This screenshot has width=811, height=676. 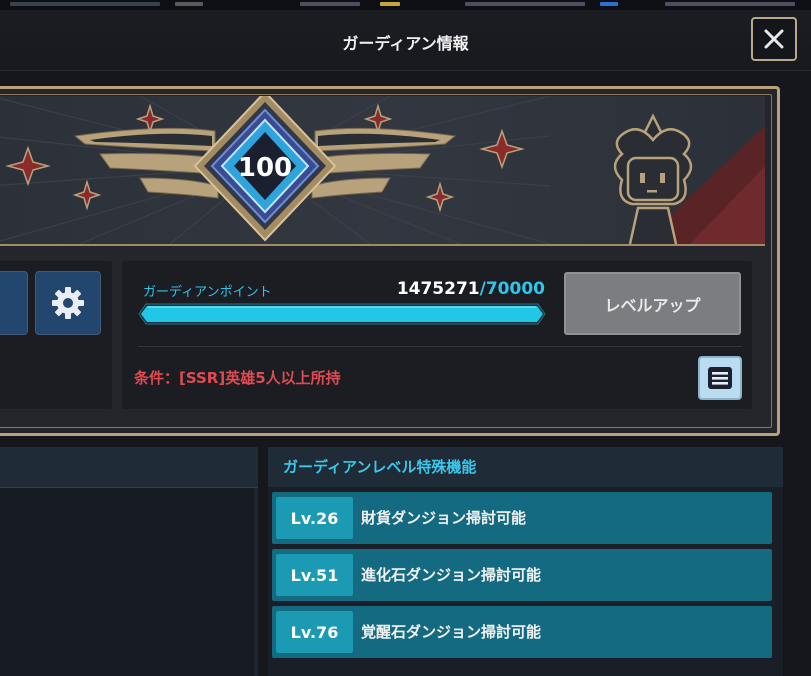 What do you see at coordinates (129, 467) in the screenshot?
I see `bottom-left-header` at bounding box center [129, 467].